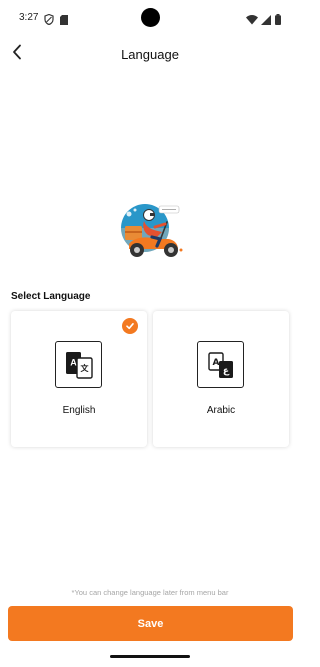 The width and height of the screenshot is (320, 667). I want to click on shield-icon, so click(49, 21).